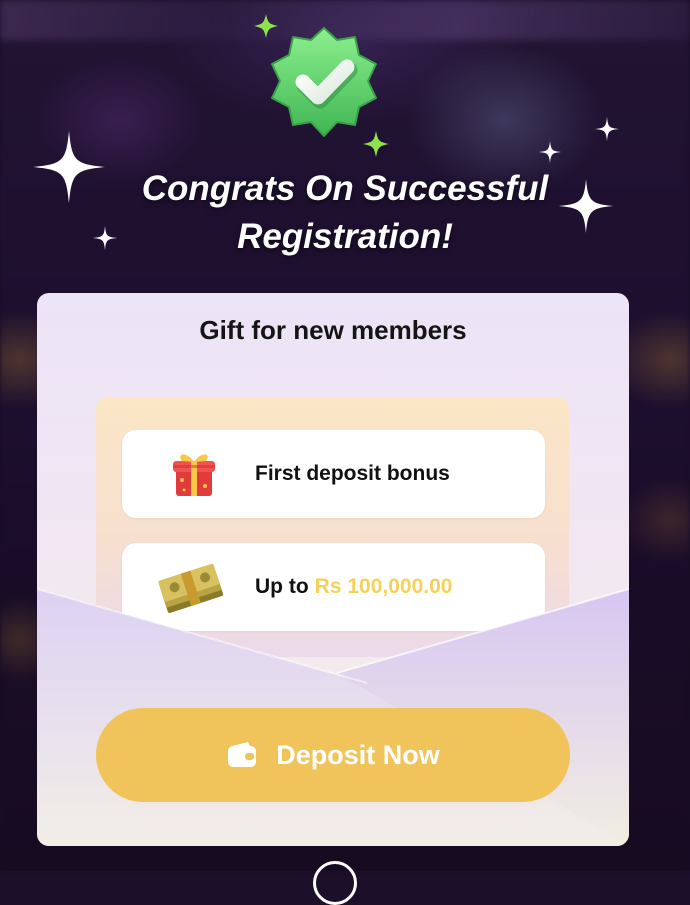  I want to click on bonus-item-amount: Up to Rs 100,000.00, so click(333, 587).